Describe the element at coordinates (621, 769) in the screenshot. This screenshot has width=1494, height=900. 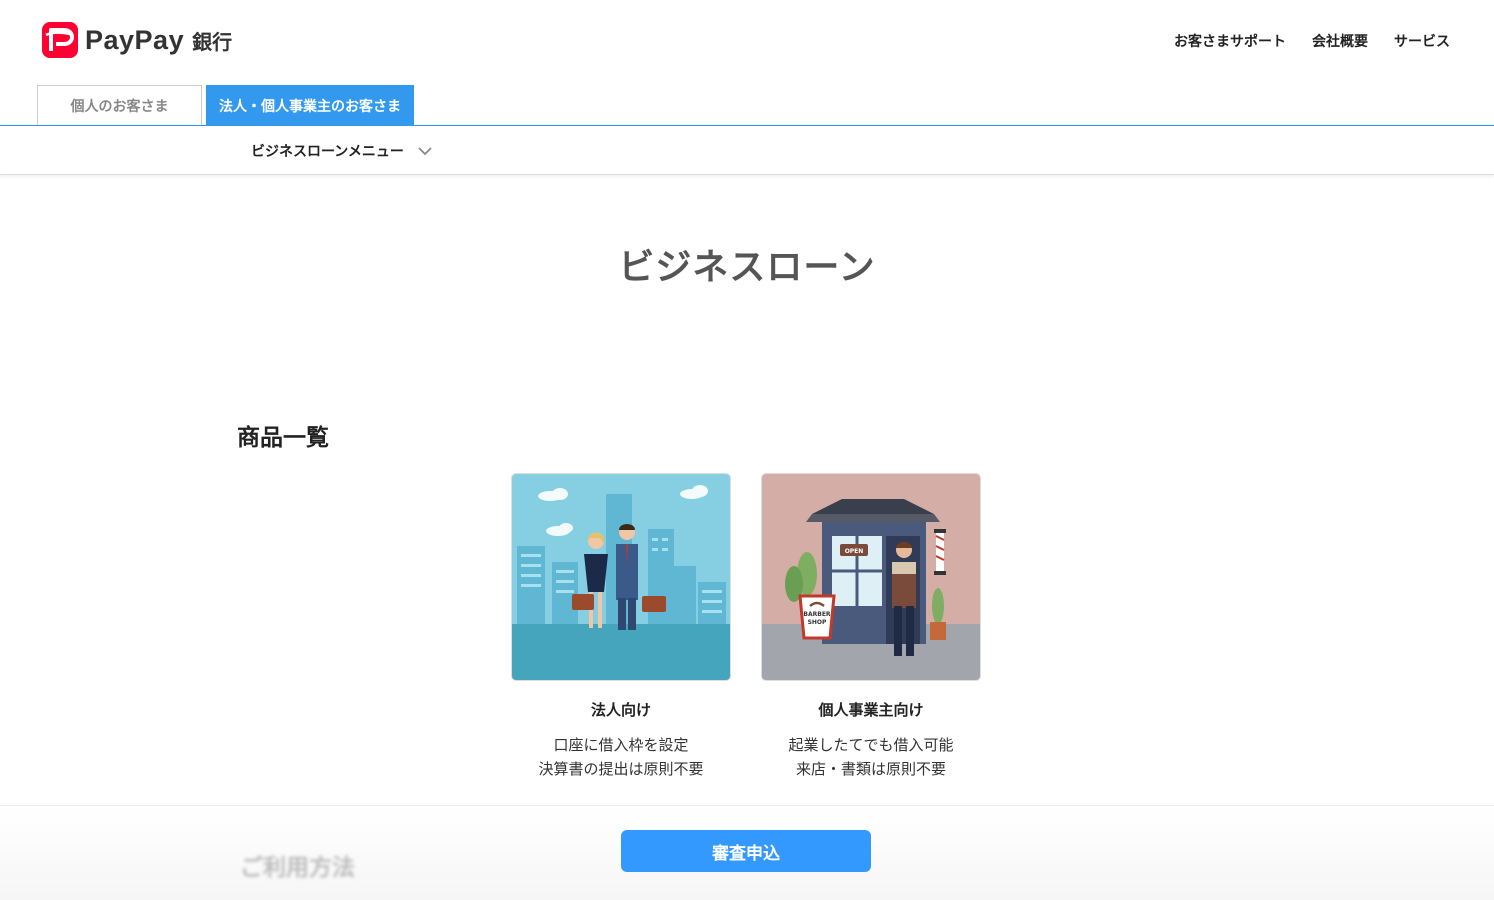
I see `card-desc-line: 決算書の提出は原則不要` at that location.